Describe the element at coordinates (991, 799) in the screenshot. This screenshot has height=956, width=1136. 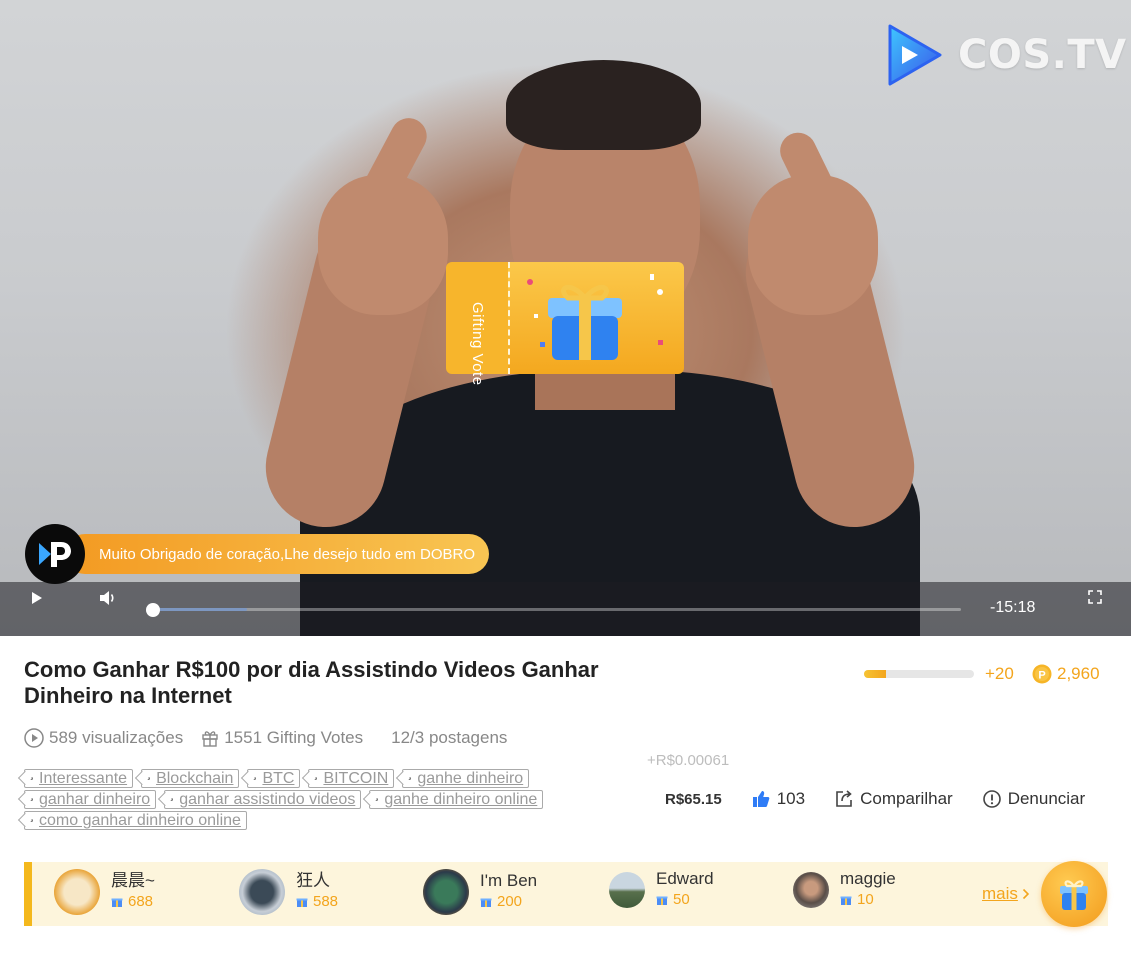
I see `alert-circle-icon` at that location.